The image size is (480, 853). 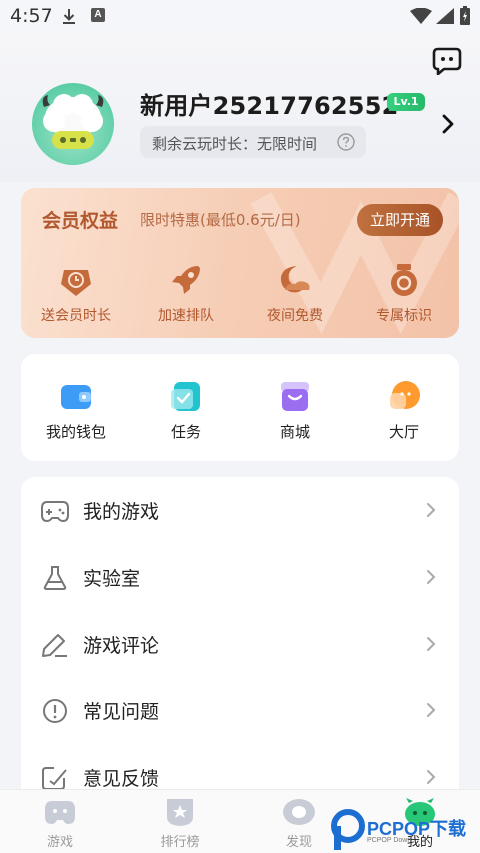 I want to click on vip-benefit-label: 专属标识, so click(x=404, y=316).